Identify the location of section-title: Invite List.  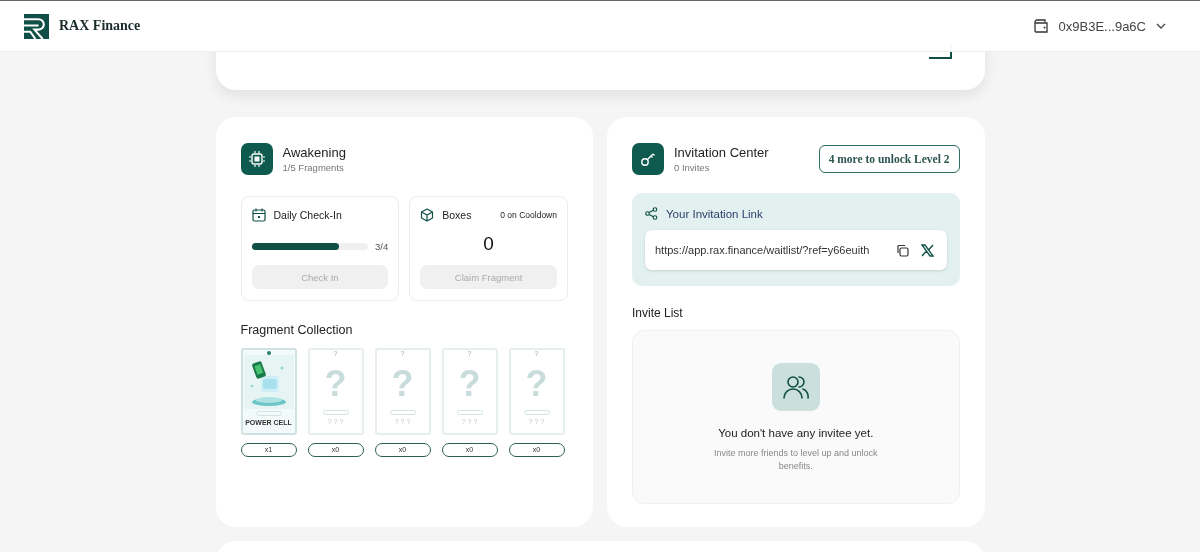
(658, 313).